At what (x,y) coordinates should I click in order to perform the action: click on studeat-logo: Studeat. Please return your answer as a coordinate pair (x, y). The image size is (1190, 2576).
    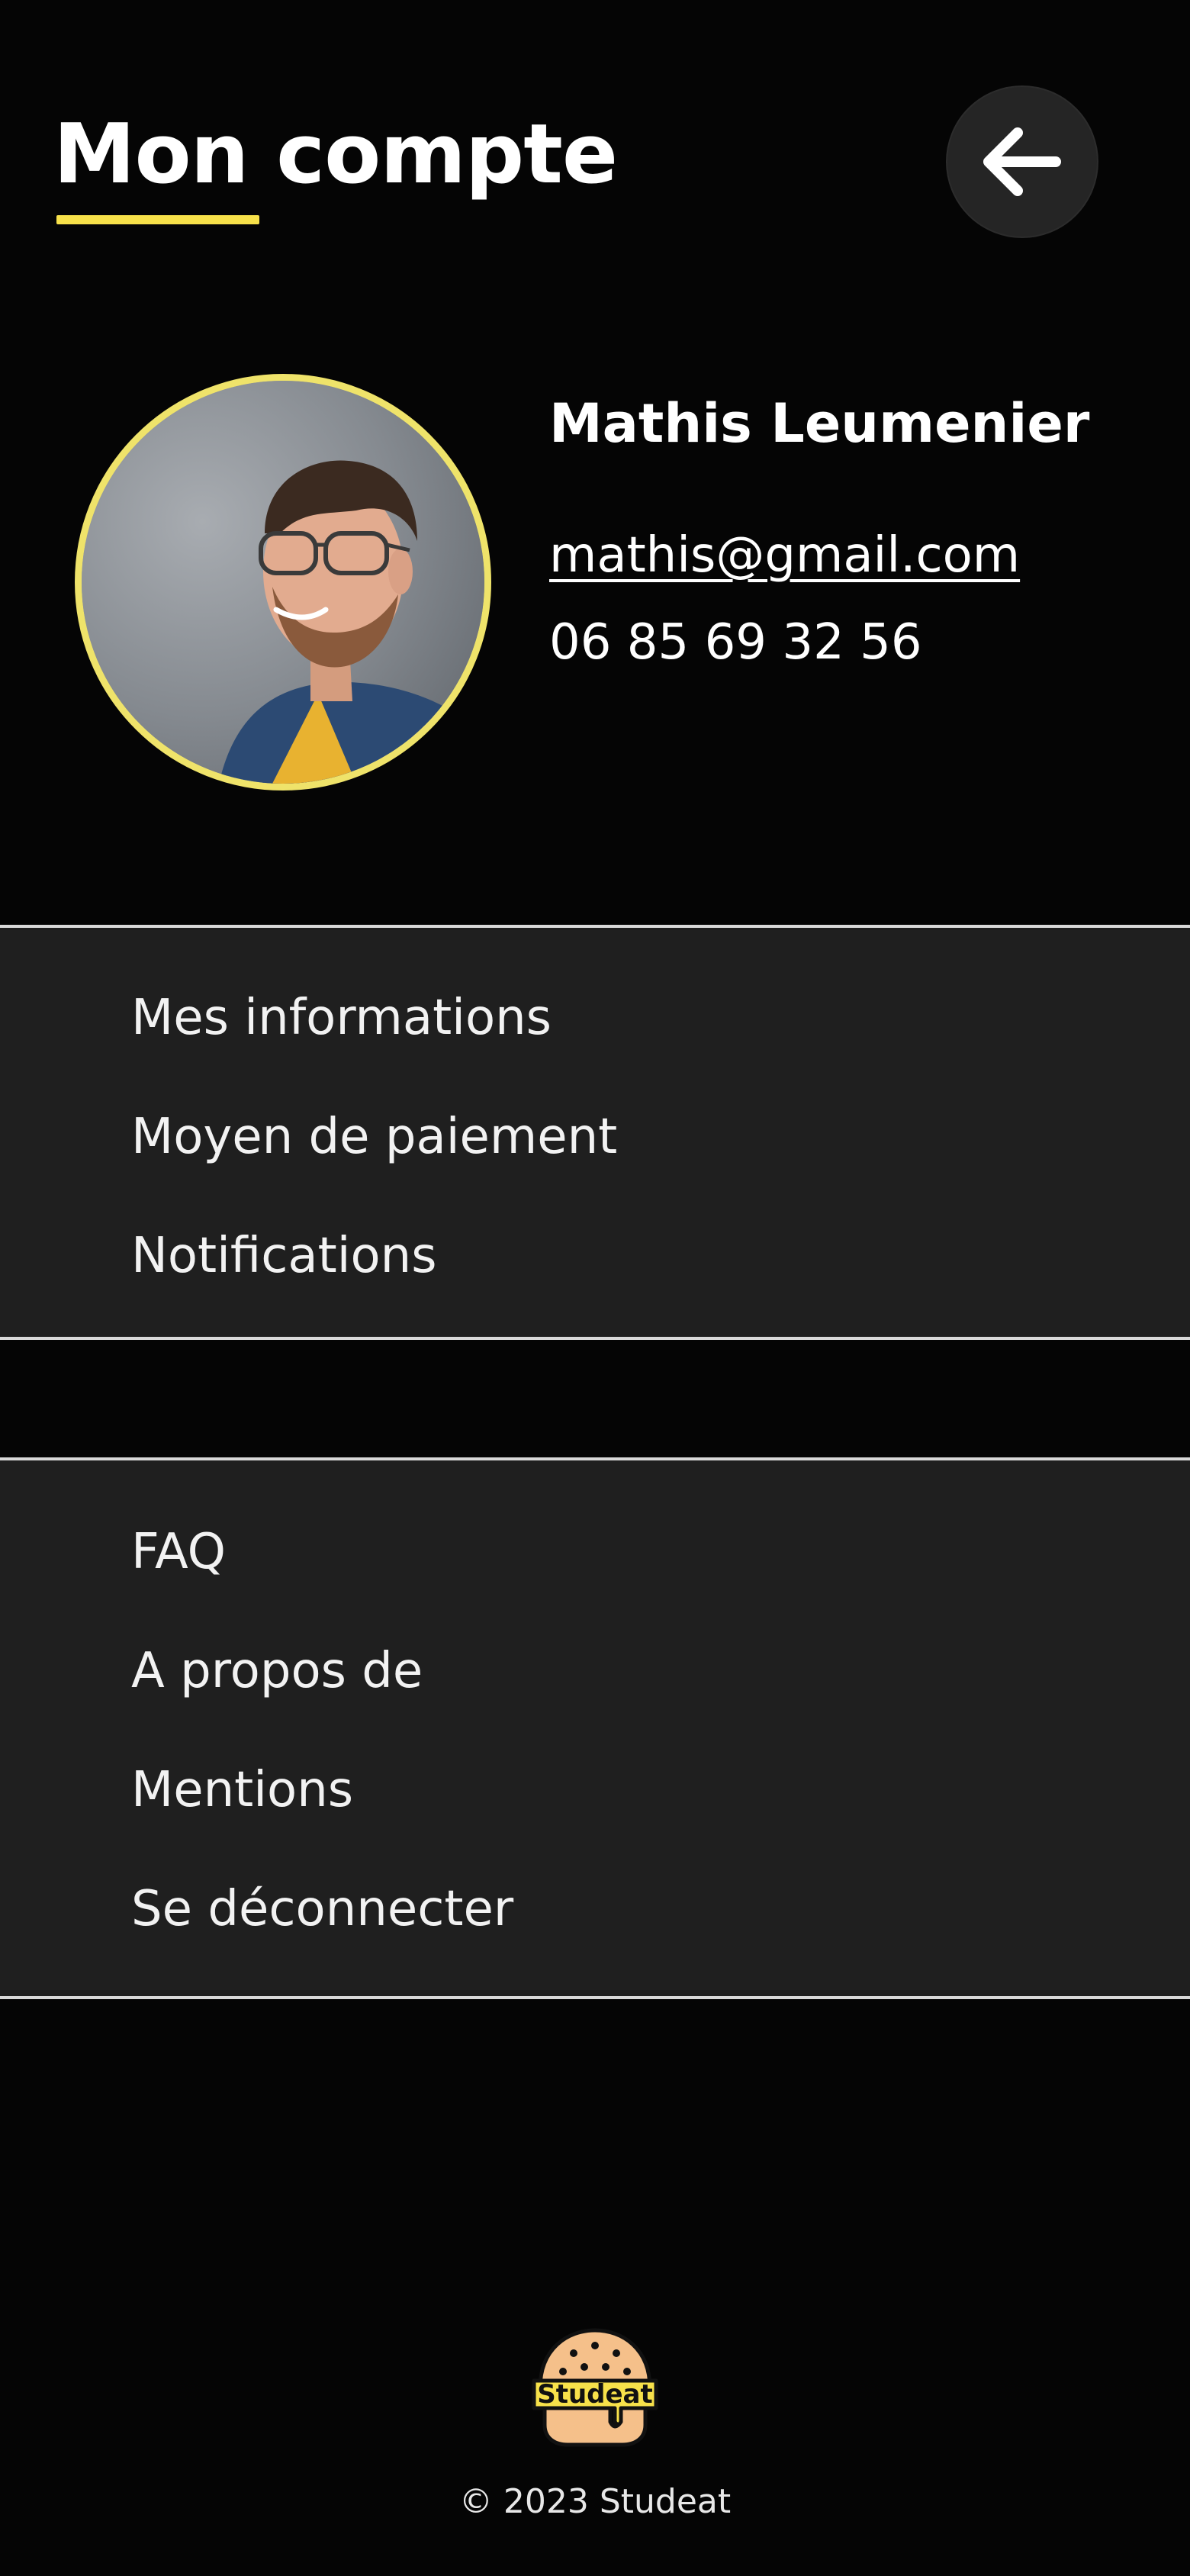
    Looking at the image, I should click on (595, 2387).